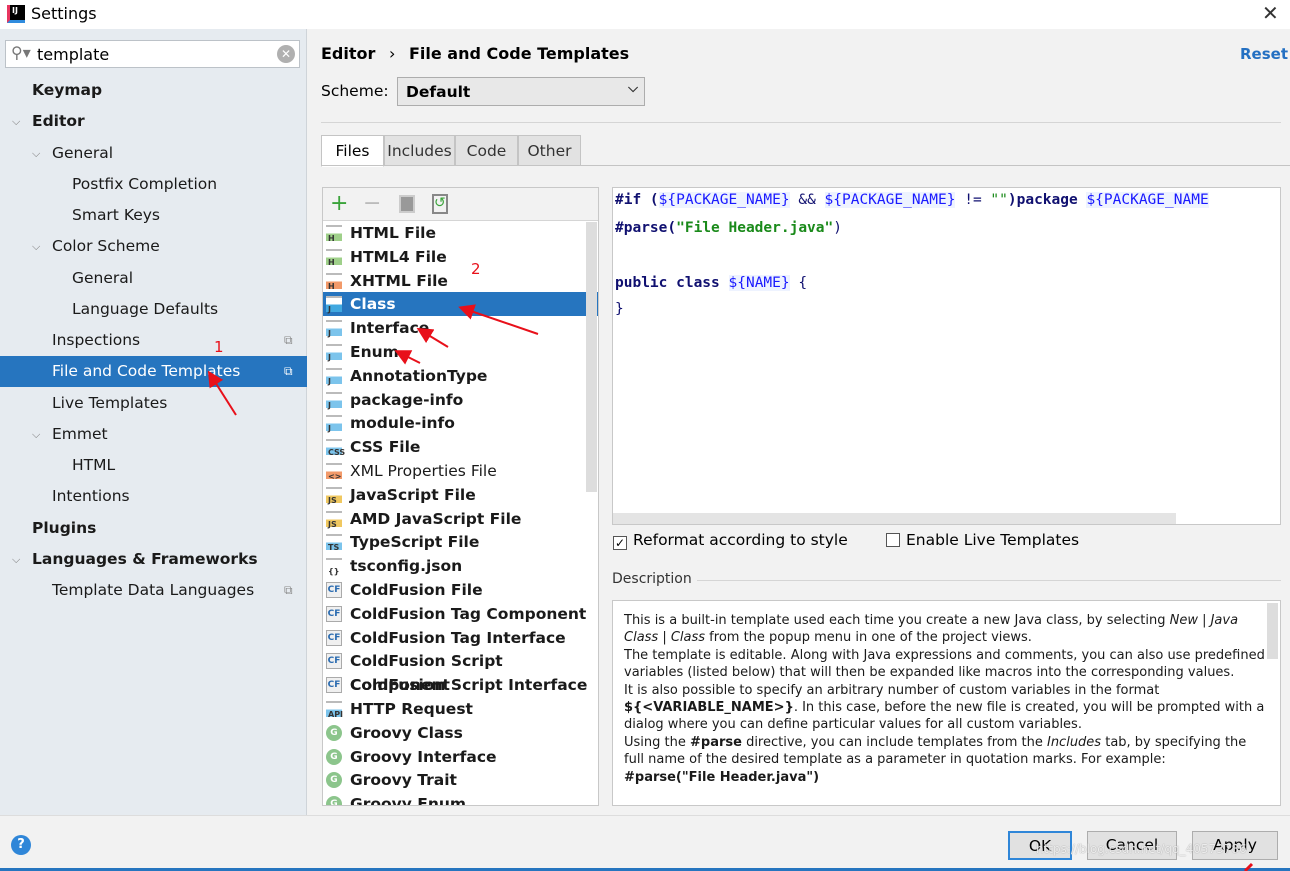 The image size is (1290, 871). Describe the element at coordinates (334, 543) in the screenshot. I see `file-type-icon: TS` at that location.